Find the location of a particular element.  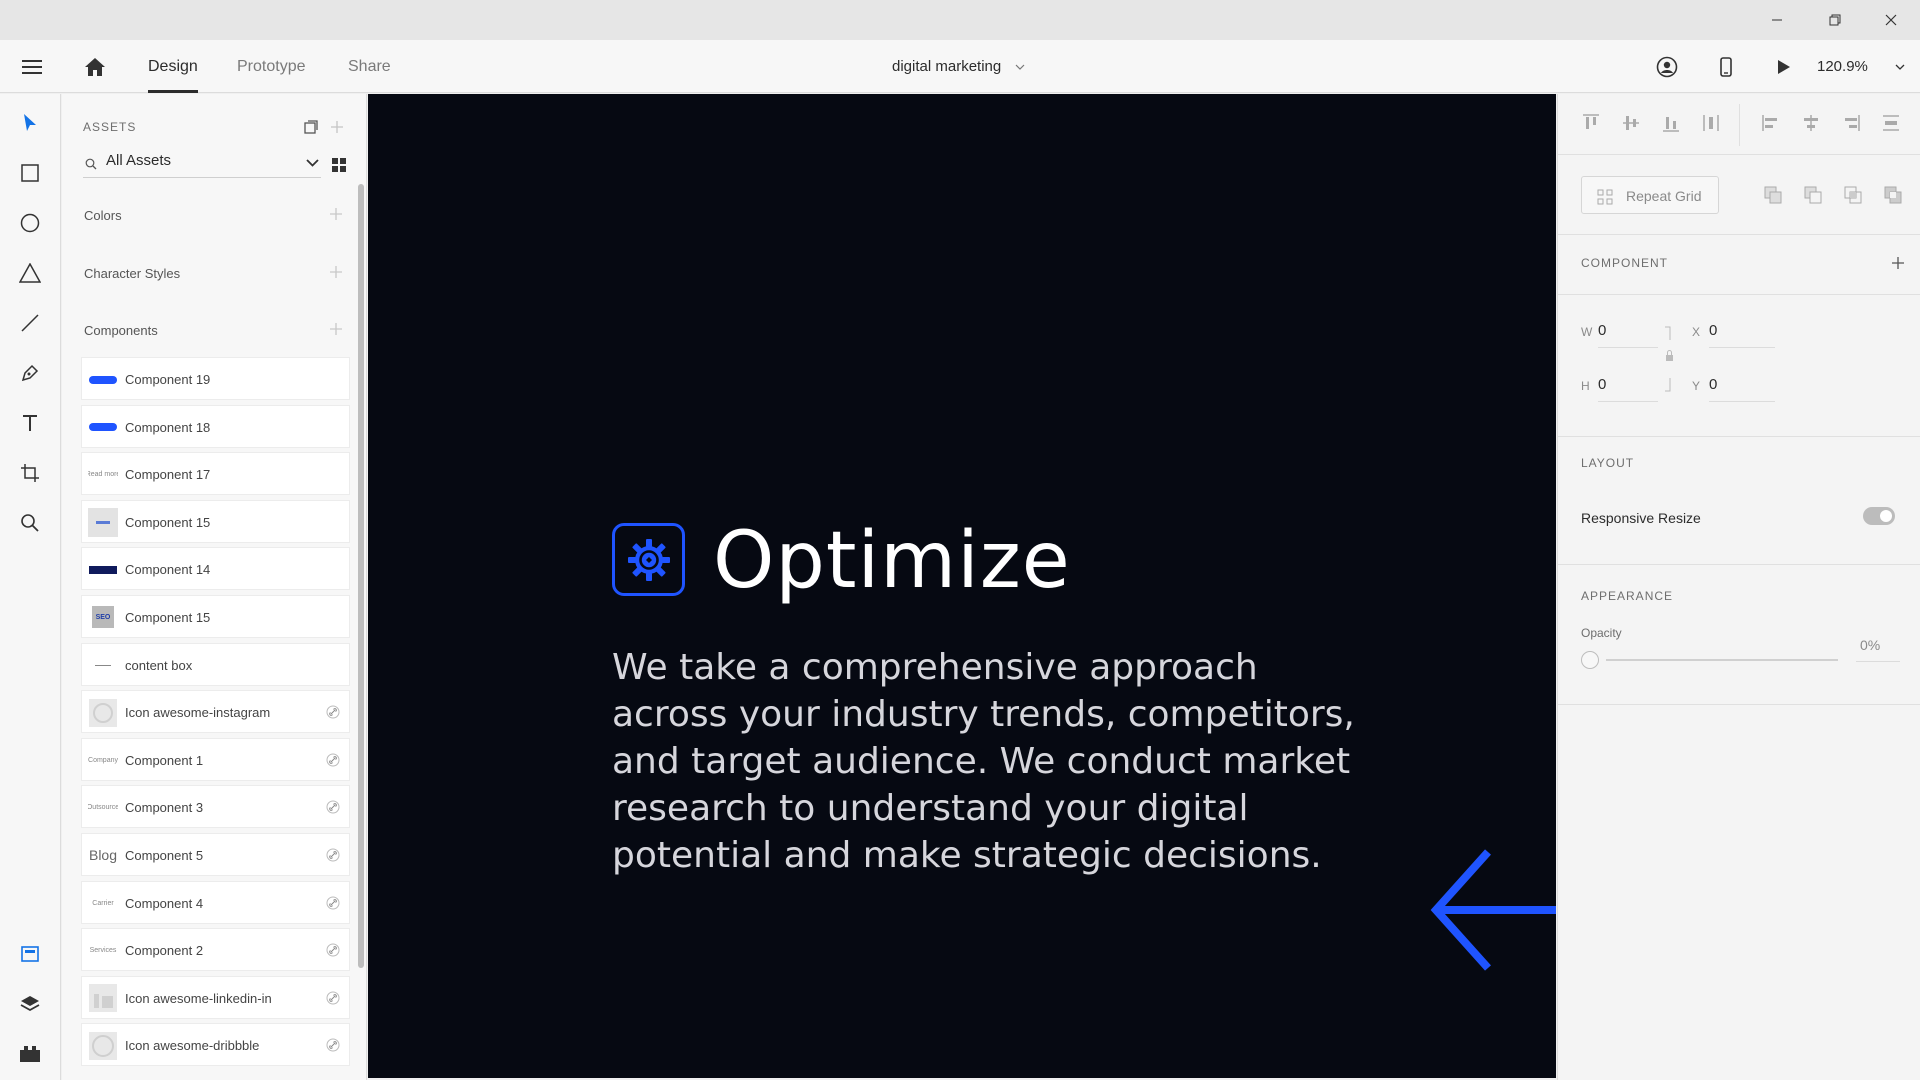

component-list-item: content box is located at coordinates (215, 664).